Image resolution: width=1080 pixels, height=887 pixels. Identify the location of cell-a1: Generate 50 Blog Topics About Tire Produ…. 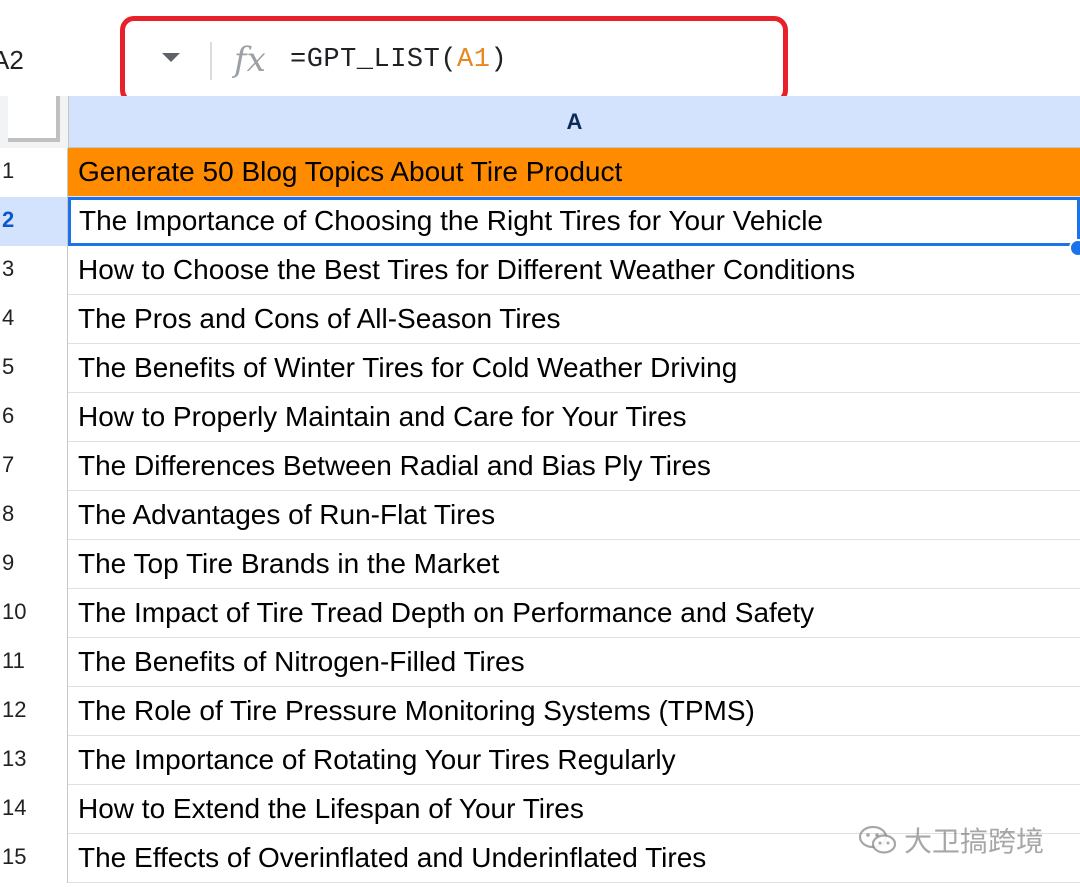
(574, 172).